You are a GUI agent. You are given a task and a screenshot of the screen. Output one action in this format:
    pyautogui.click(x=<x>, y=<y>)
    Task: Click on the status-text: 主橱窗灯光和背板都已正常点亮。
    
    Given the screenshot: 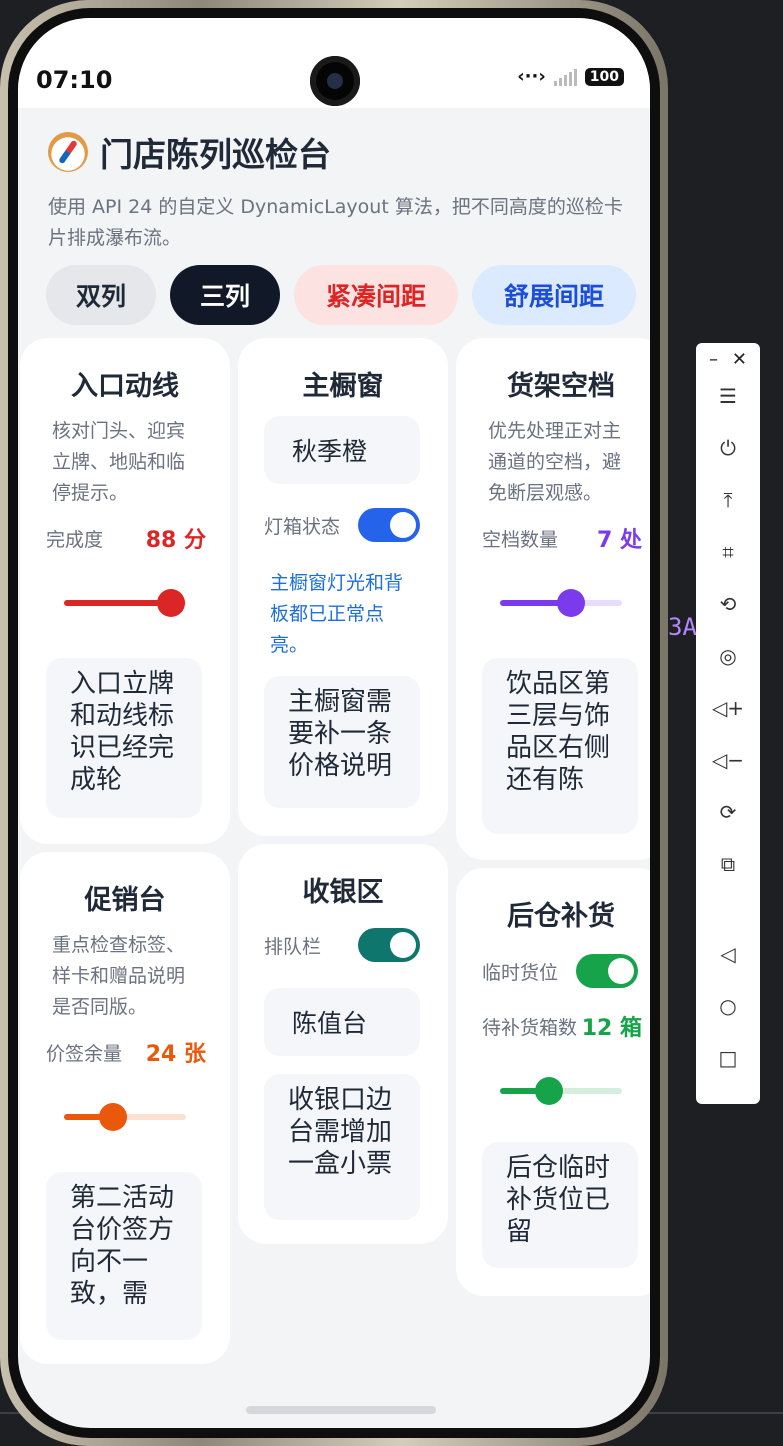 What is the action you would take?
    pyautogui.click(x=337, y=614)
    